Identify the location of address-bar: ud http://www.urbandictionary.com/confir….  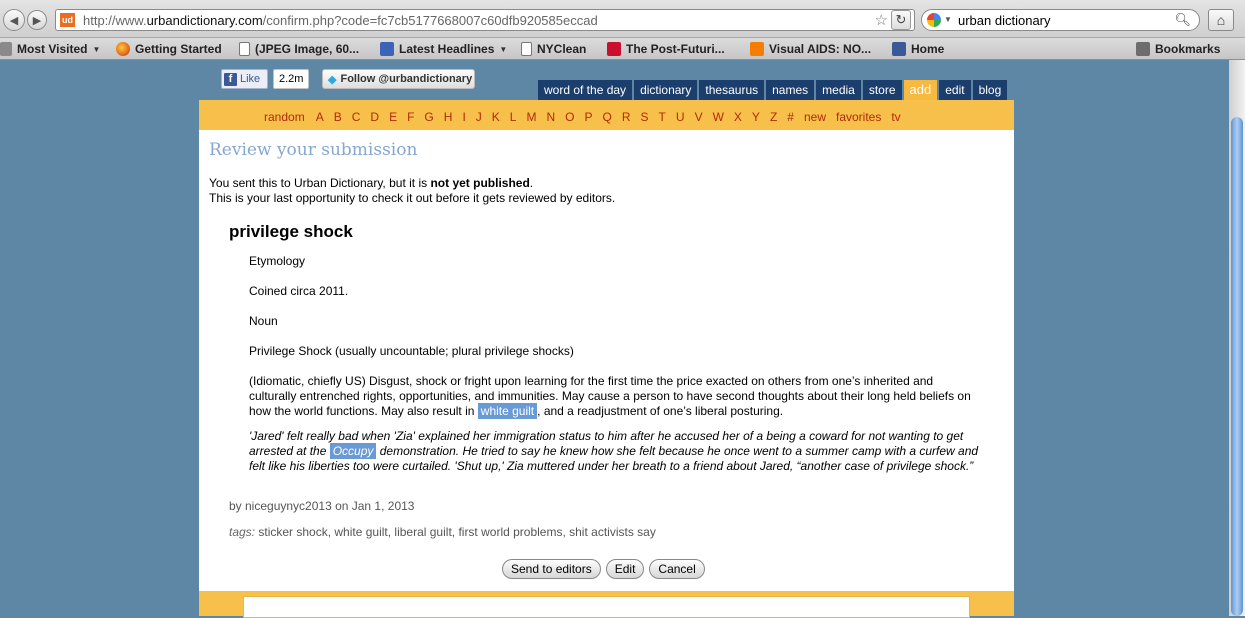
(485, 20).